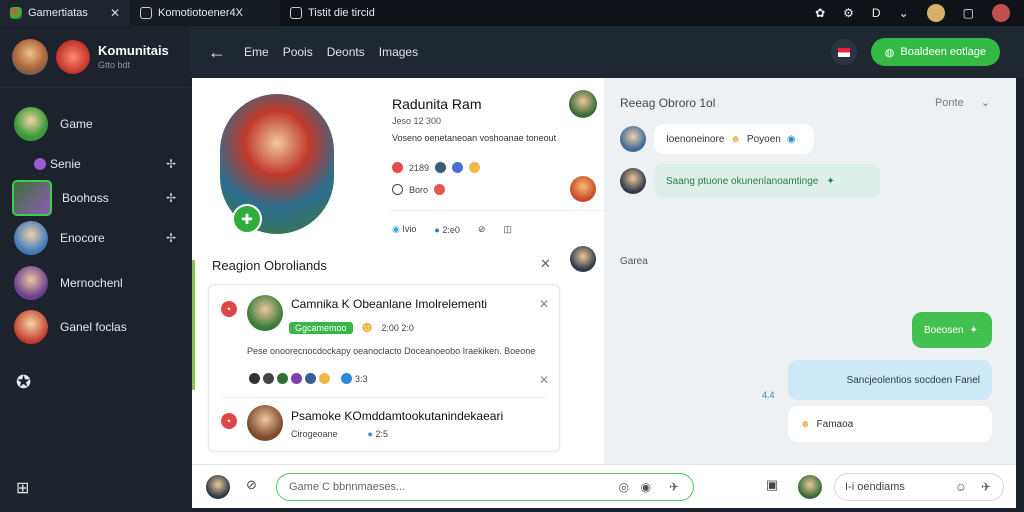  I want to click on sidebar-item-label: Boohoss, so click(85, 198).